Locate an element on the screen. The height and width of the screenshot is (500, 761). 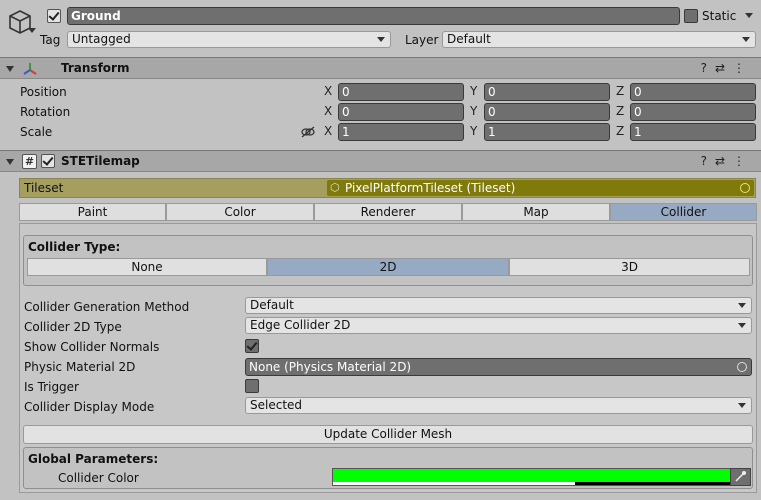
tab-collider: Collider is located at coordinates (683, 212).